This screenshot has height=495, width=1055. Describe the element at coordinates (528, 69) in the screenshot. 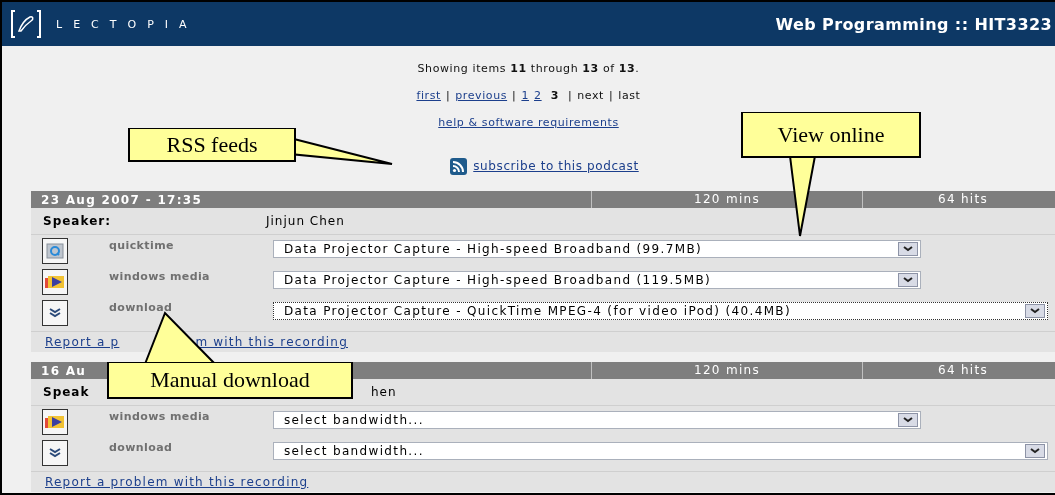

I see `items-summary: Showing items 11 through 13 of 13.` at that location.